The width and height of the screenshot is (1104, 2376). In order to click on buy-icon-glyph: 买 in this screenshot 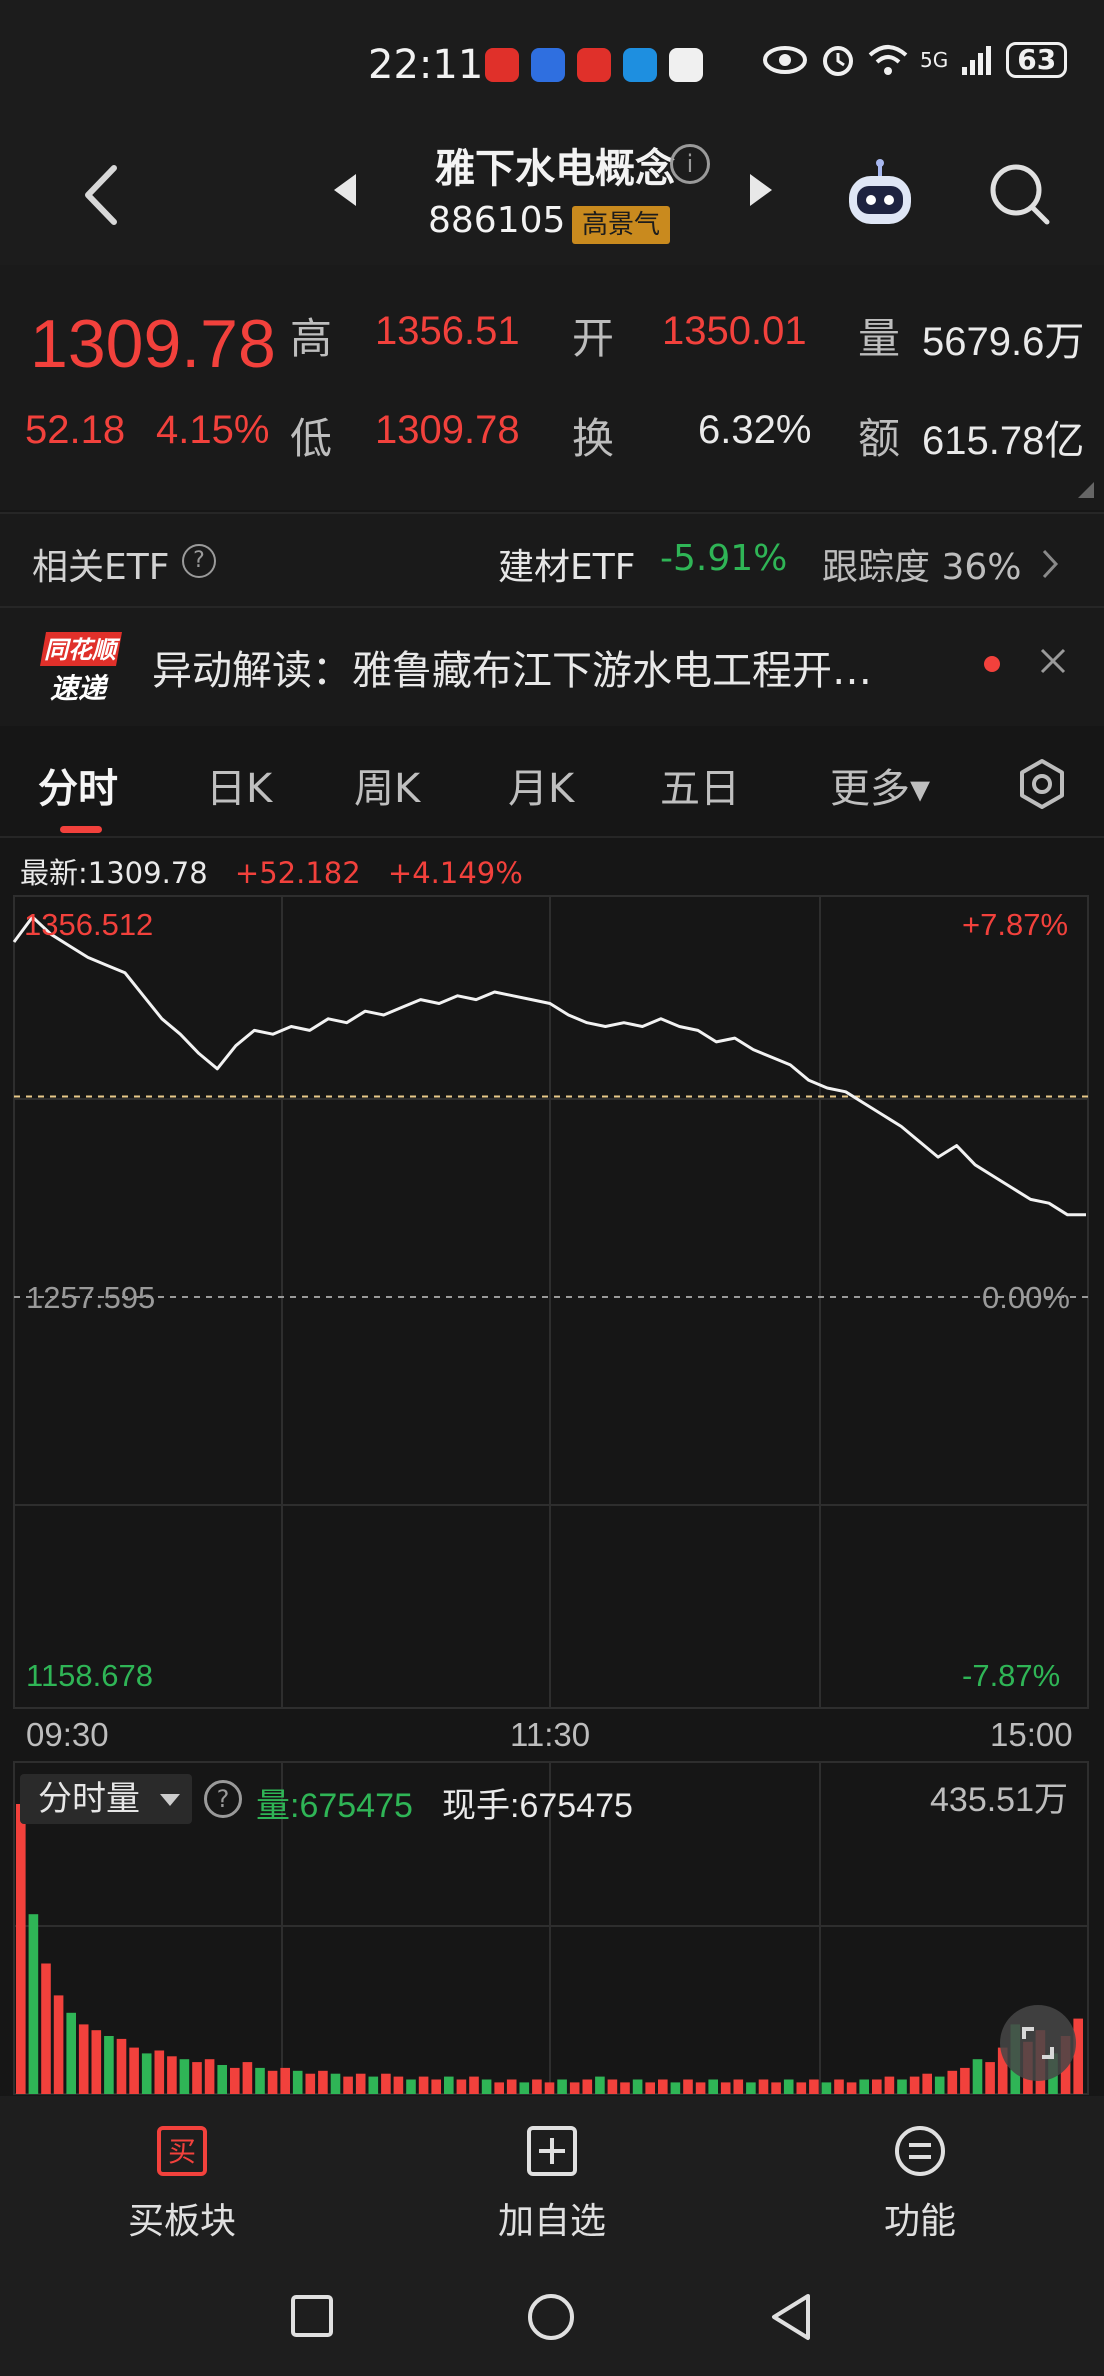, I will do `click(182, 2151)`.